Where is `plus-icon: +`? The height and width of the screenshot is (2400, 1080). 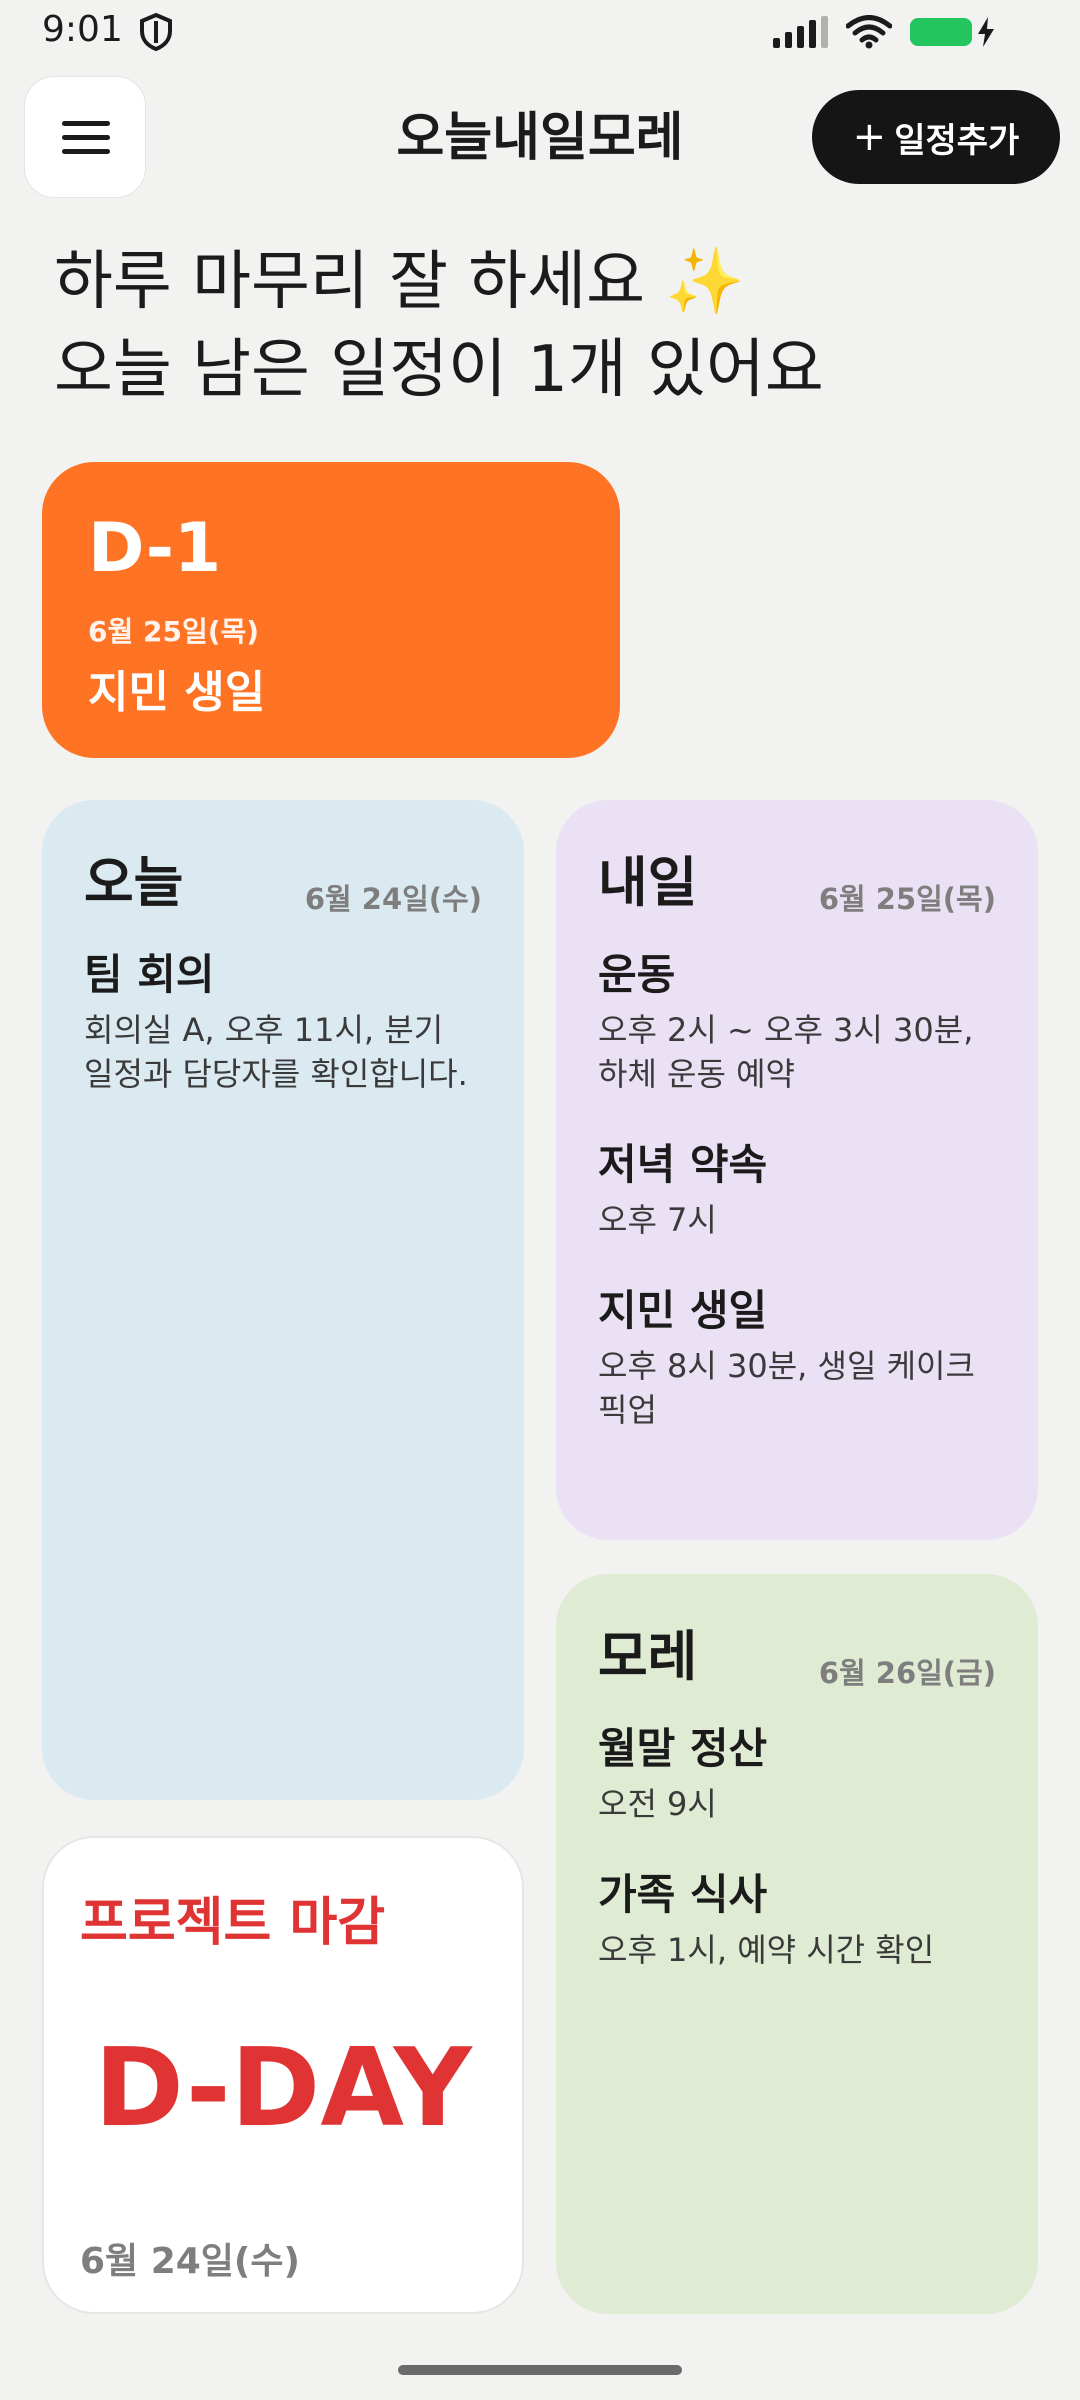 plus-icon: + is located at coordinates (869, 137).